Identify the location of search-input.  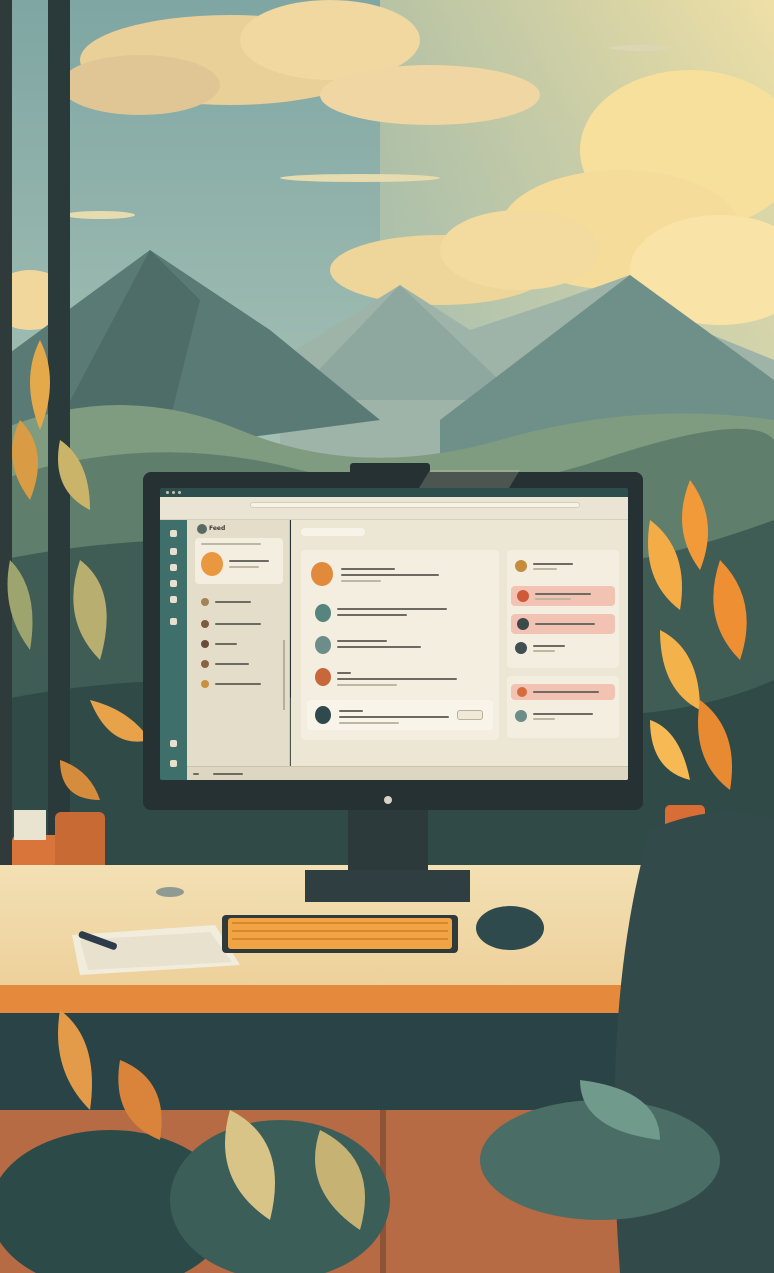
(333, 532).